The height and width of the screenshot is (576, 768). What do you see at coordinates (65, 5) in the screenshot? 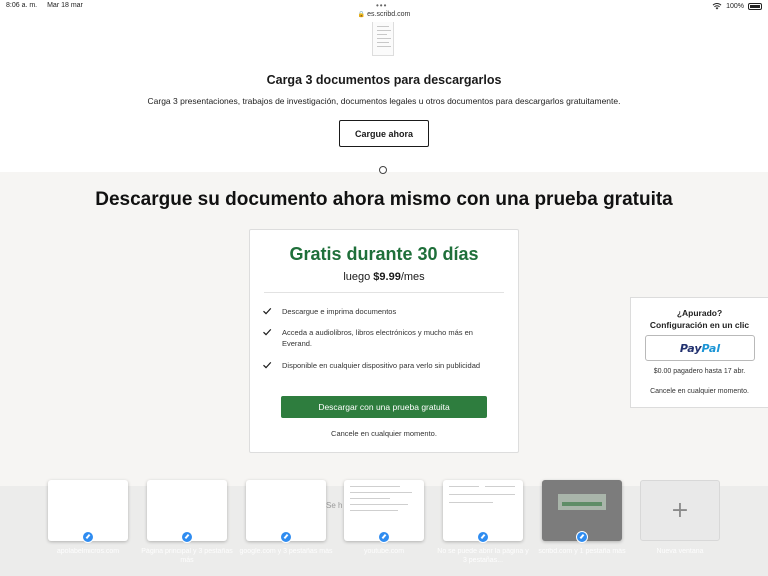
I see `status-date: Mar 18 mar` at bounding box center [65, 5].